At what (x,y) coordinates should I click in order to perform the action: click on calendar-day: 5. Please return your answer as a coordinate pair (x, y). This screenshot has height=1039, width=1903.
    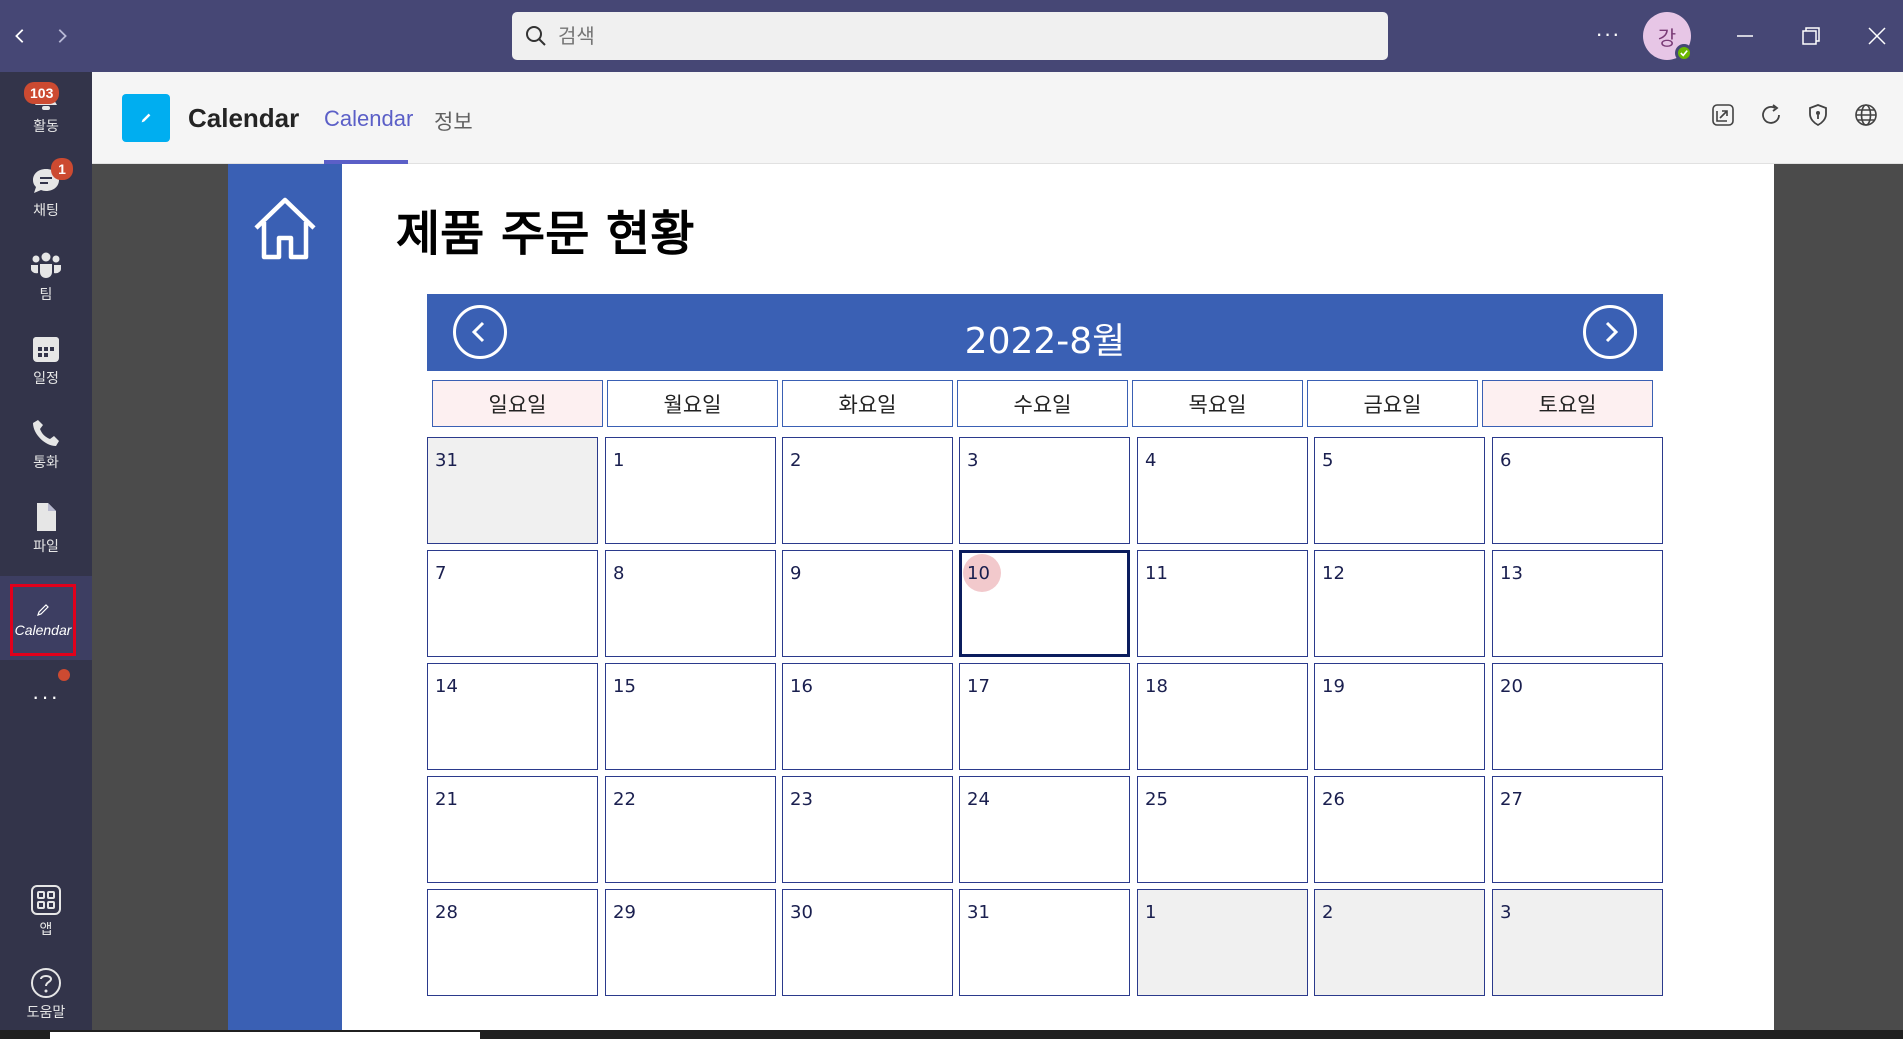
    Looking at the image, I should click on (1399, 490).